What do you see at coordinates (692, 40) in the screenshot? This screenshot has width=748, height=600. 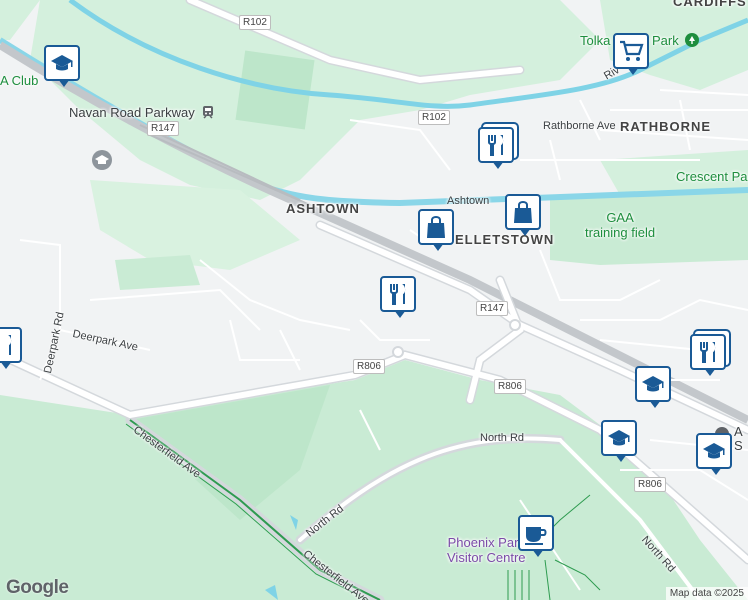 I see `tree-icon` at bounding box center [692, 40].